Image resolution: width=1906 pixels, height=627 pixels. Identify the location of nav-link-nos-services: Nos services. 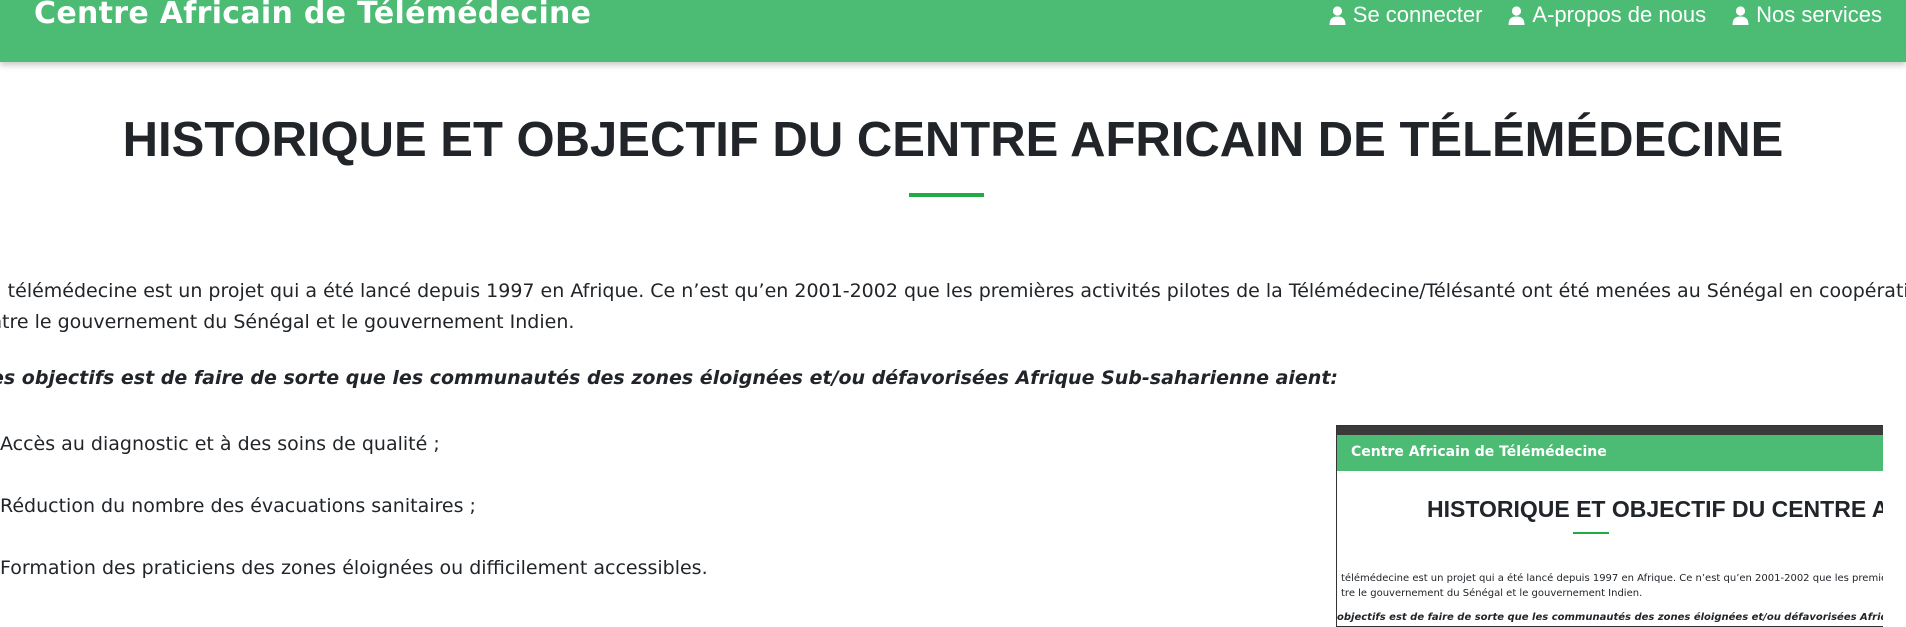
(1807, 15).